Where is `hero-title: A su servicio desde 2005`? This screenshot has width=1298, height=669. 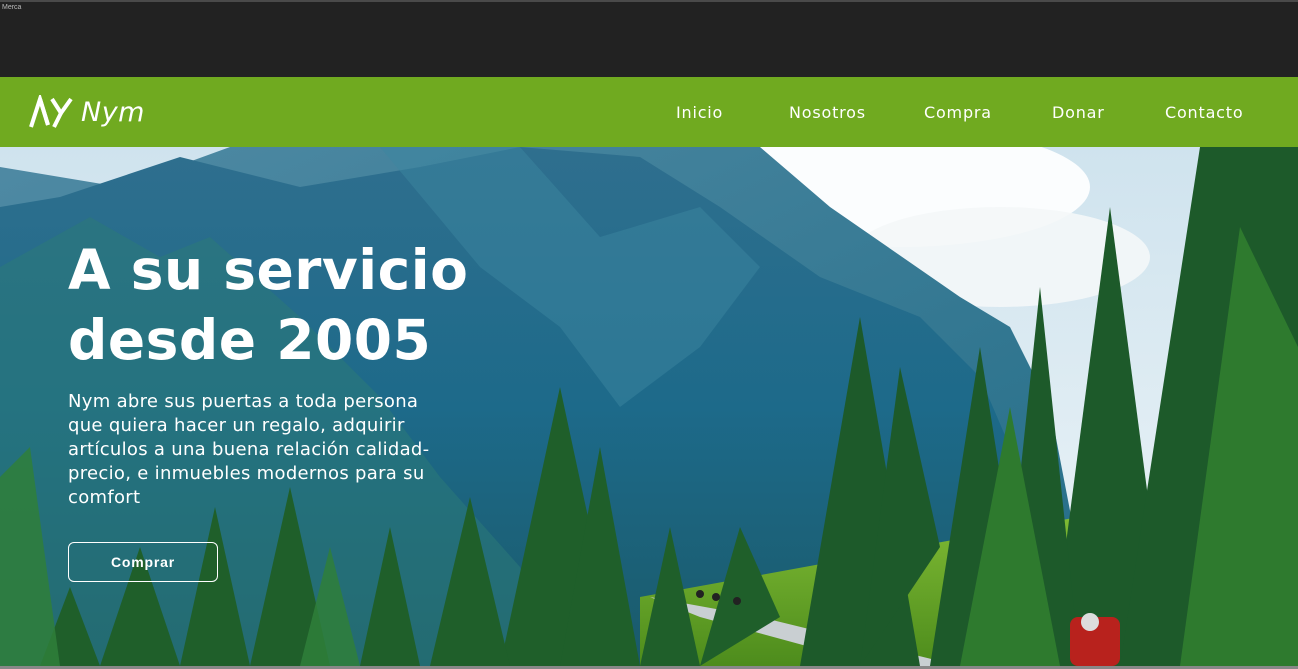
hero-title: A su servicio desde 2005 is located at coordinates (298, 305).